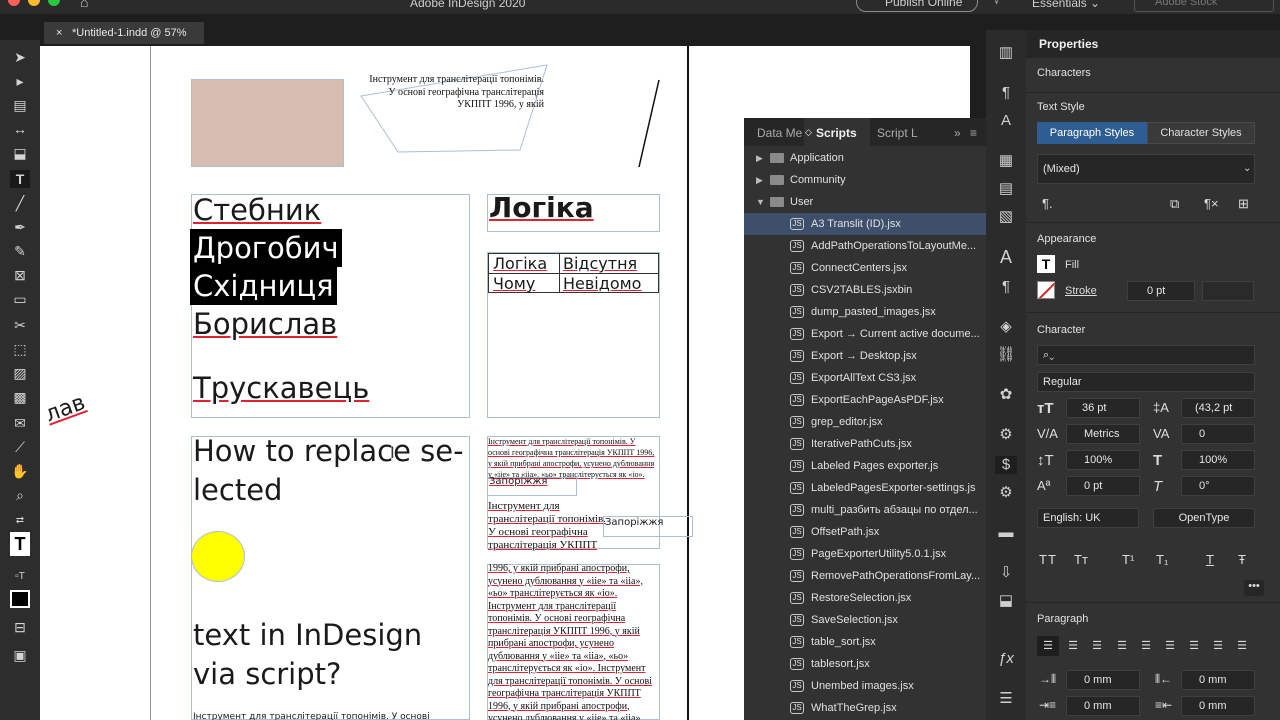  Describe the element at coordinates (1006, 121) in the screenshot. I see `character-styles-icon: A` at that location.